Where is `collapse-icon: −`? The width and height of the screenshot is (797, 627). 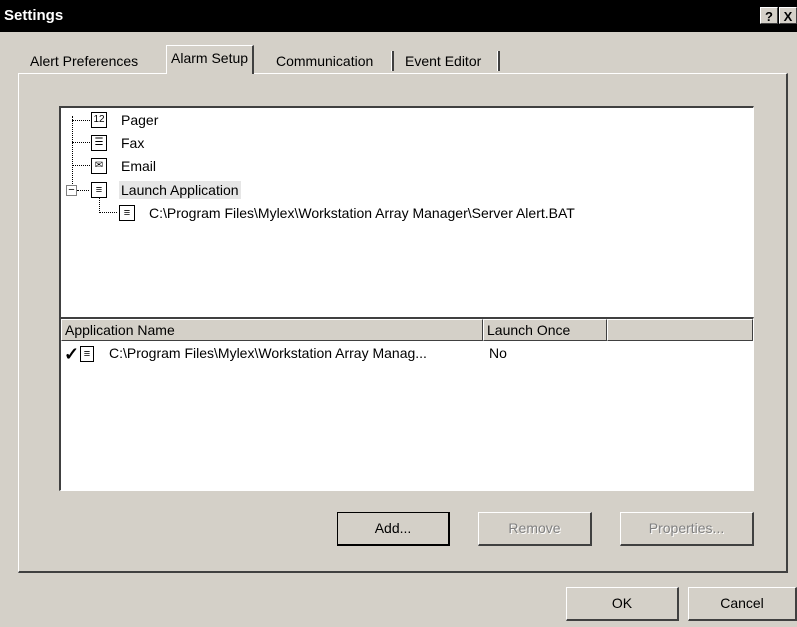
collapse-icon: − is located at coordinates (71, 190).